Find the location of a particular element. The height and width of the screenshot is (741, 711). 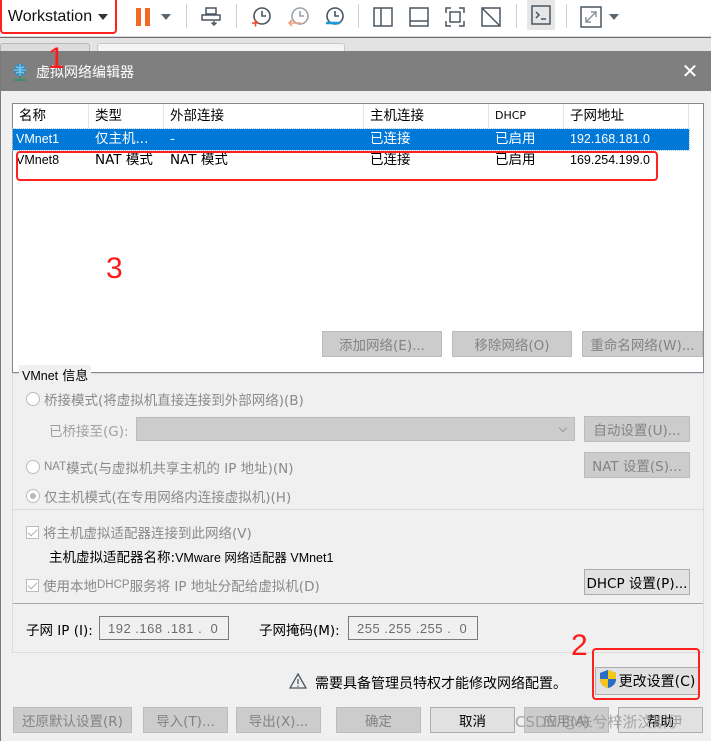

cell-name: VMnet1 is located at coordinates (38, 139).